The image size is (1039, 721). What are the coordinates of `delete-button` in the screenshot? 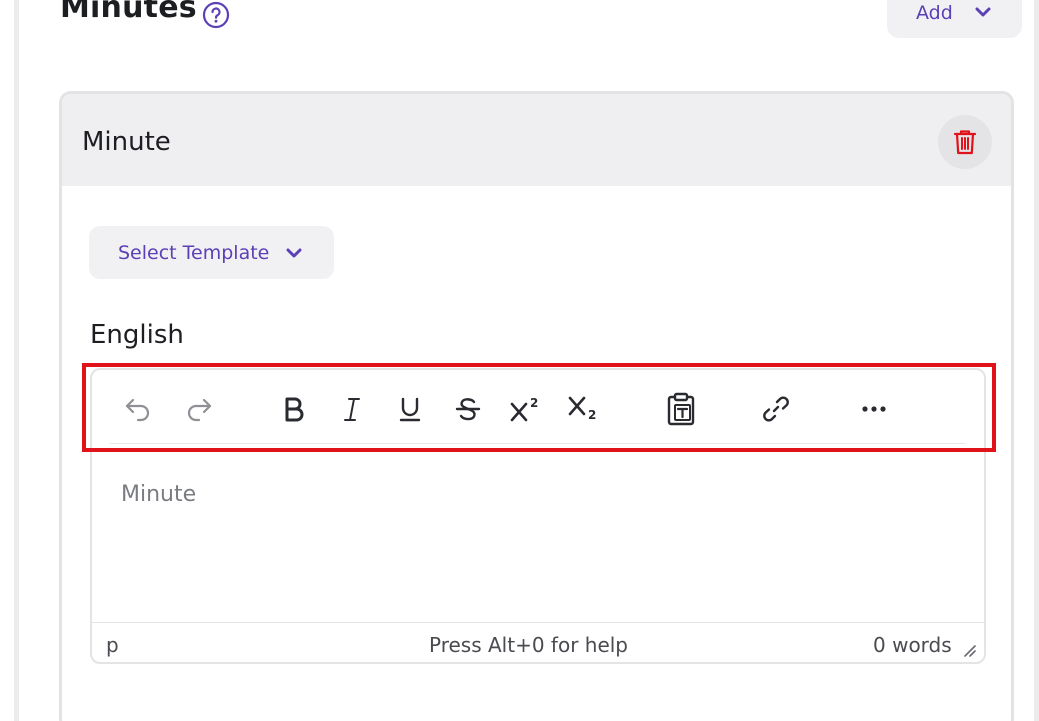 It's located at (965, 142).